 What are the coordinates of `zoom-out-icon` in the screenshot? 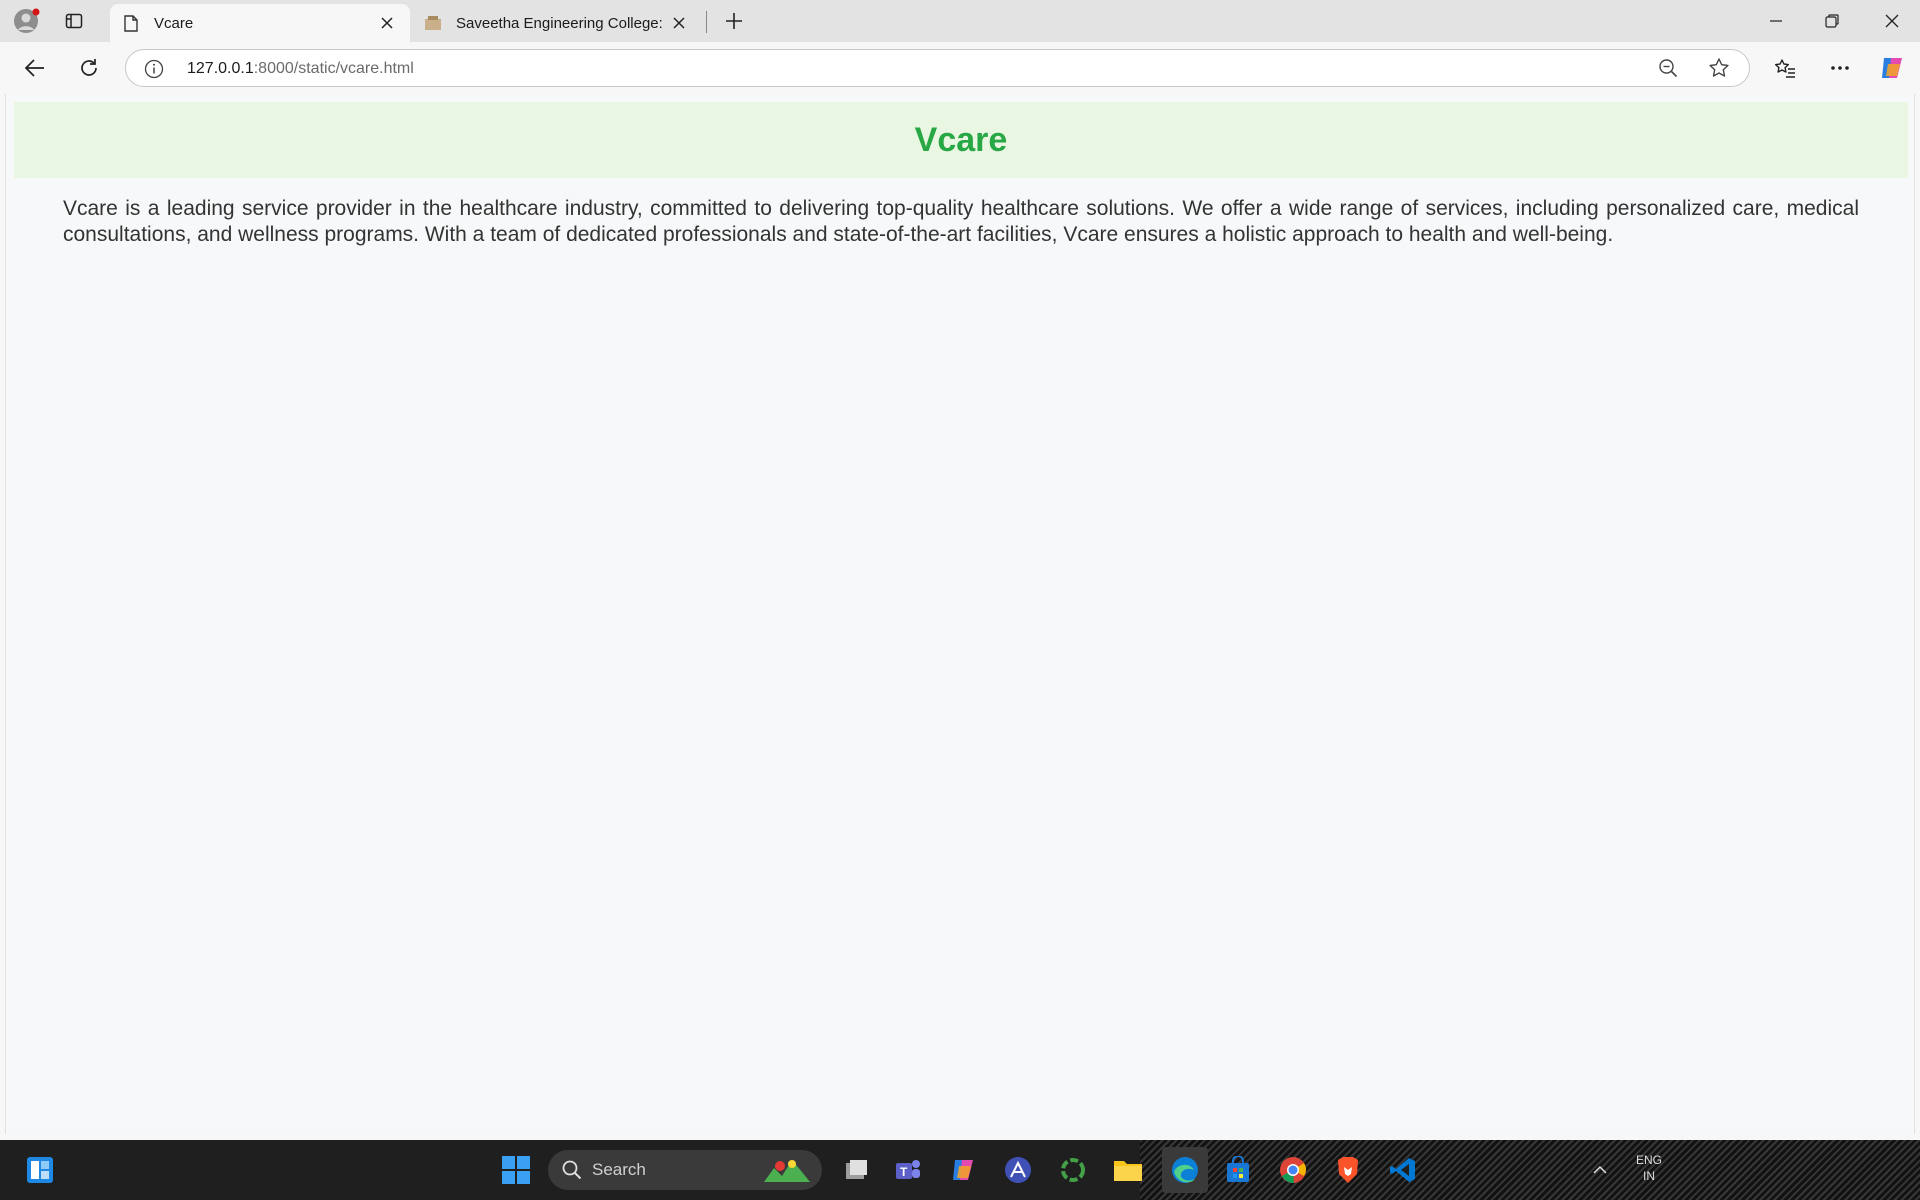 It's located at (1668, 70).